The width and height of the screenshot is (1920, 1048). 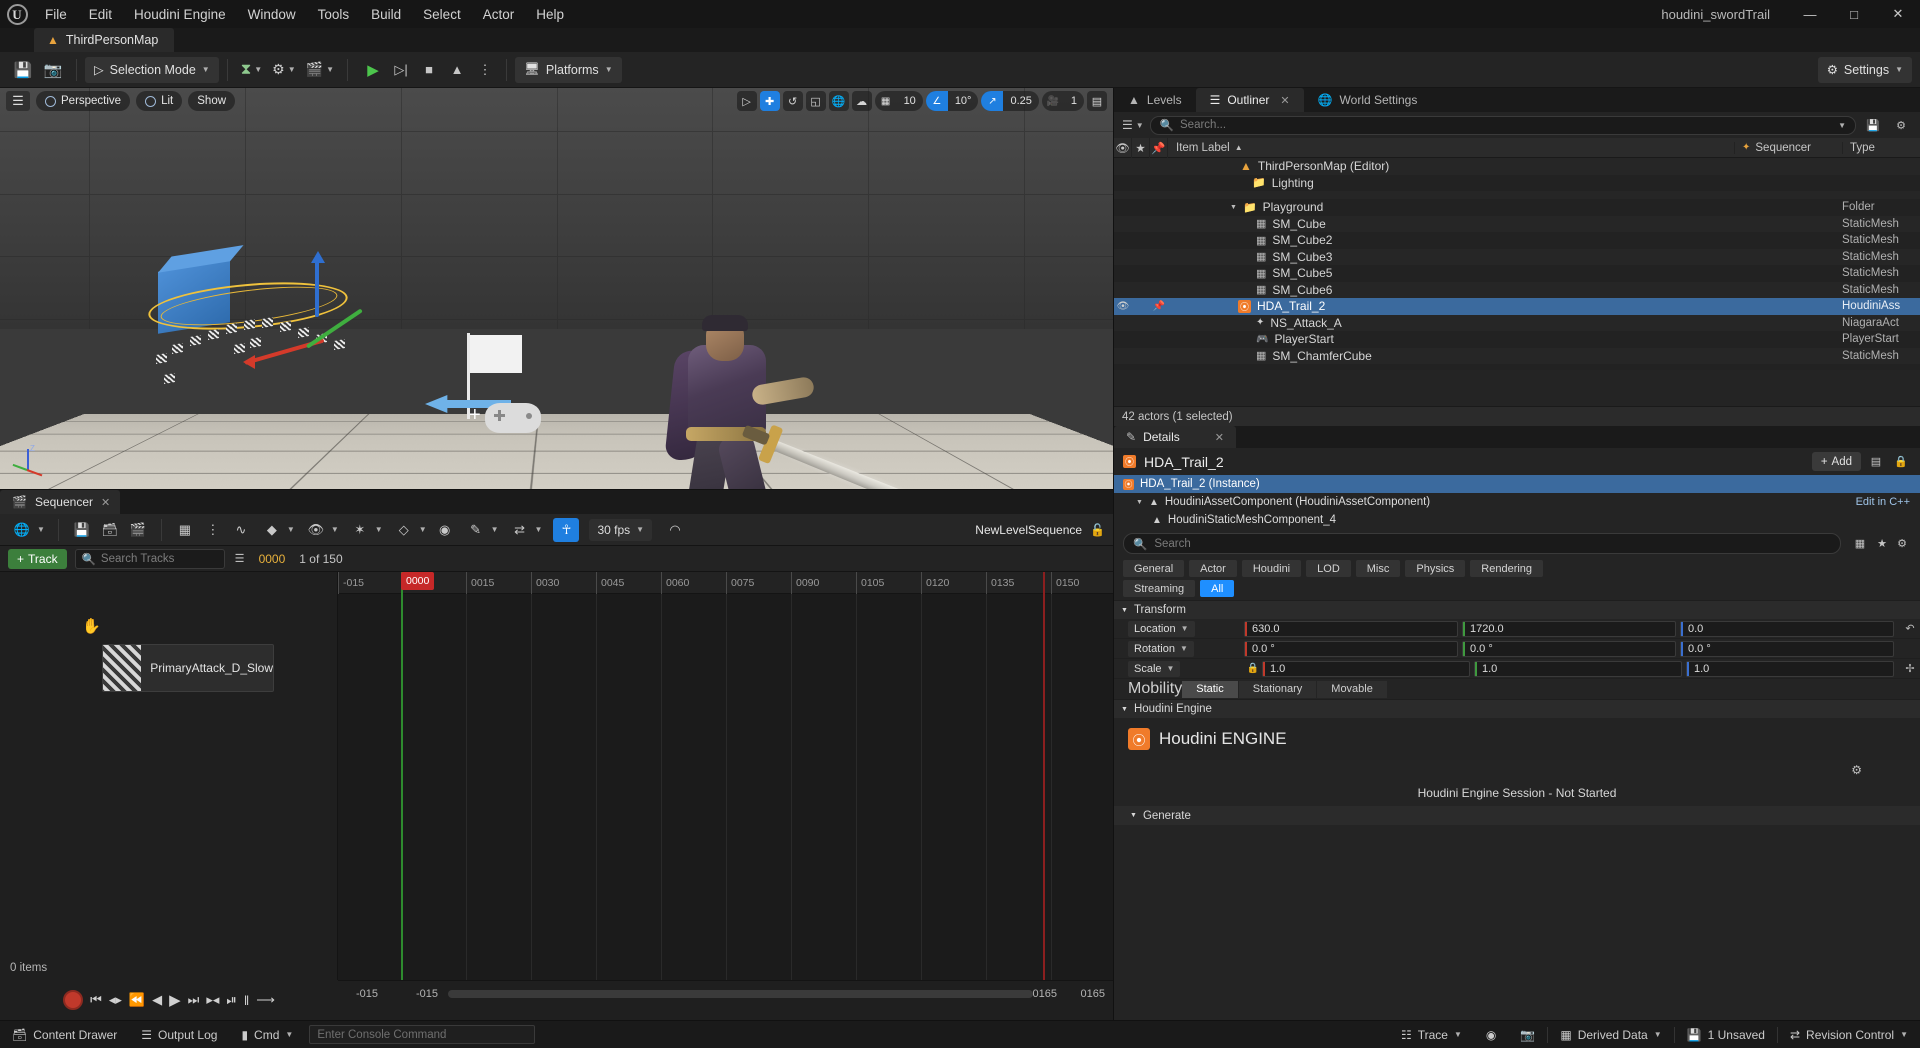 I want to click on filter-tab-misc: Misc, so click(x=1378, y=568).